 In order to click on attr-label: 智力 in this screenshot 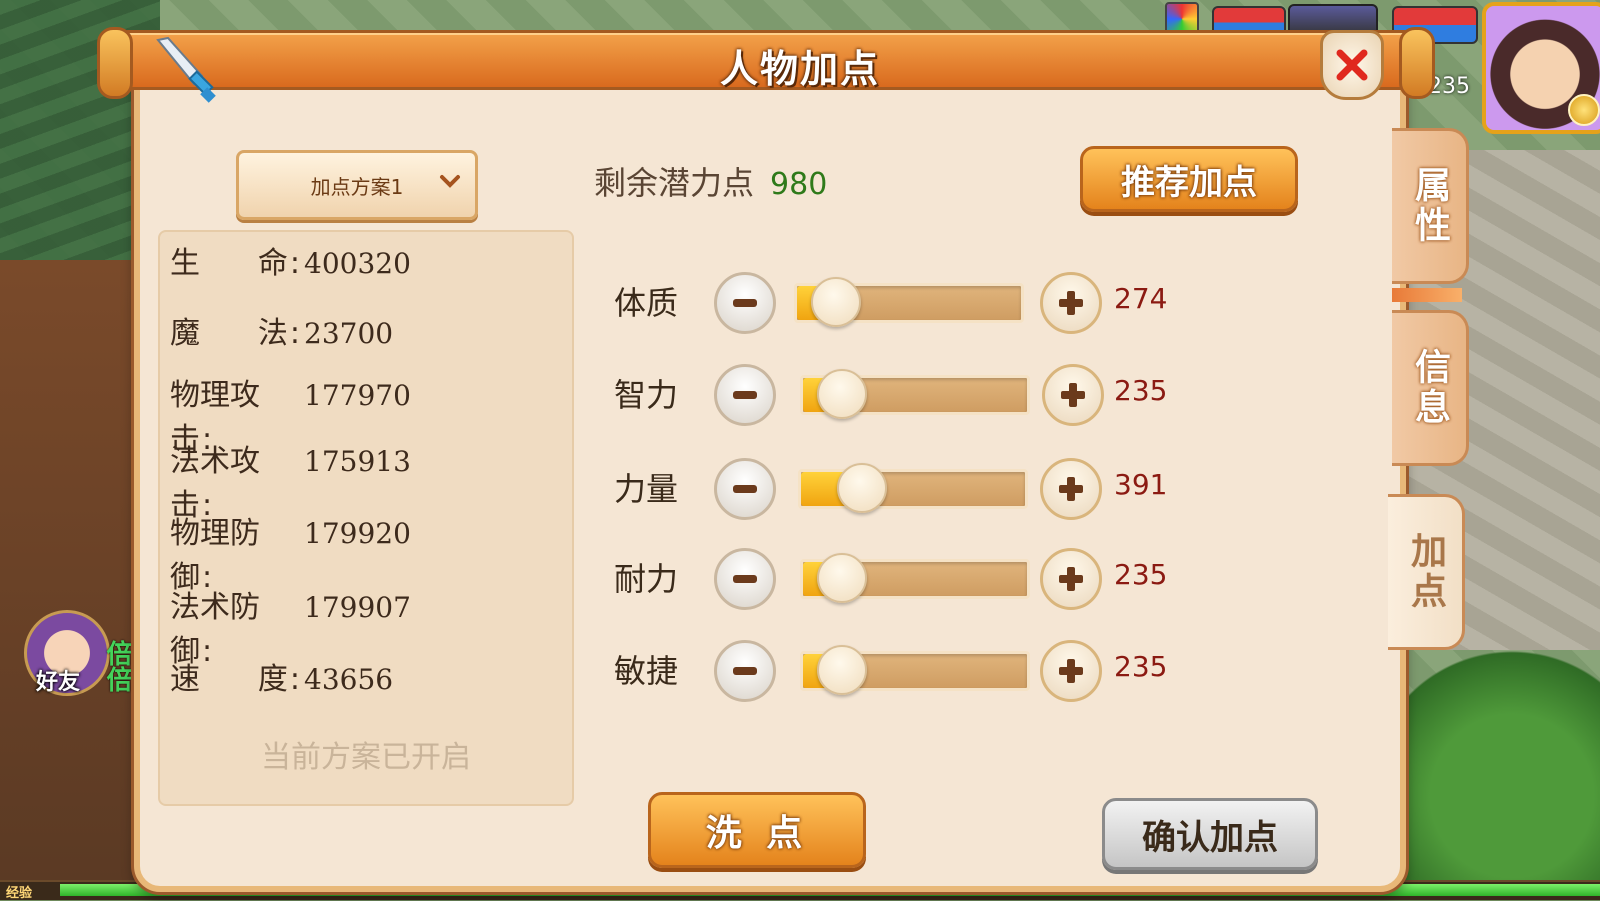, I will do `click(646, 395)`.